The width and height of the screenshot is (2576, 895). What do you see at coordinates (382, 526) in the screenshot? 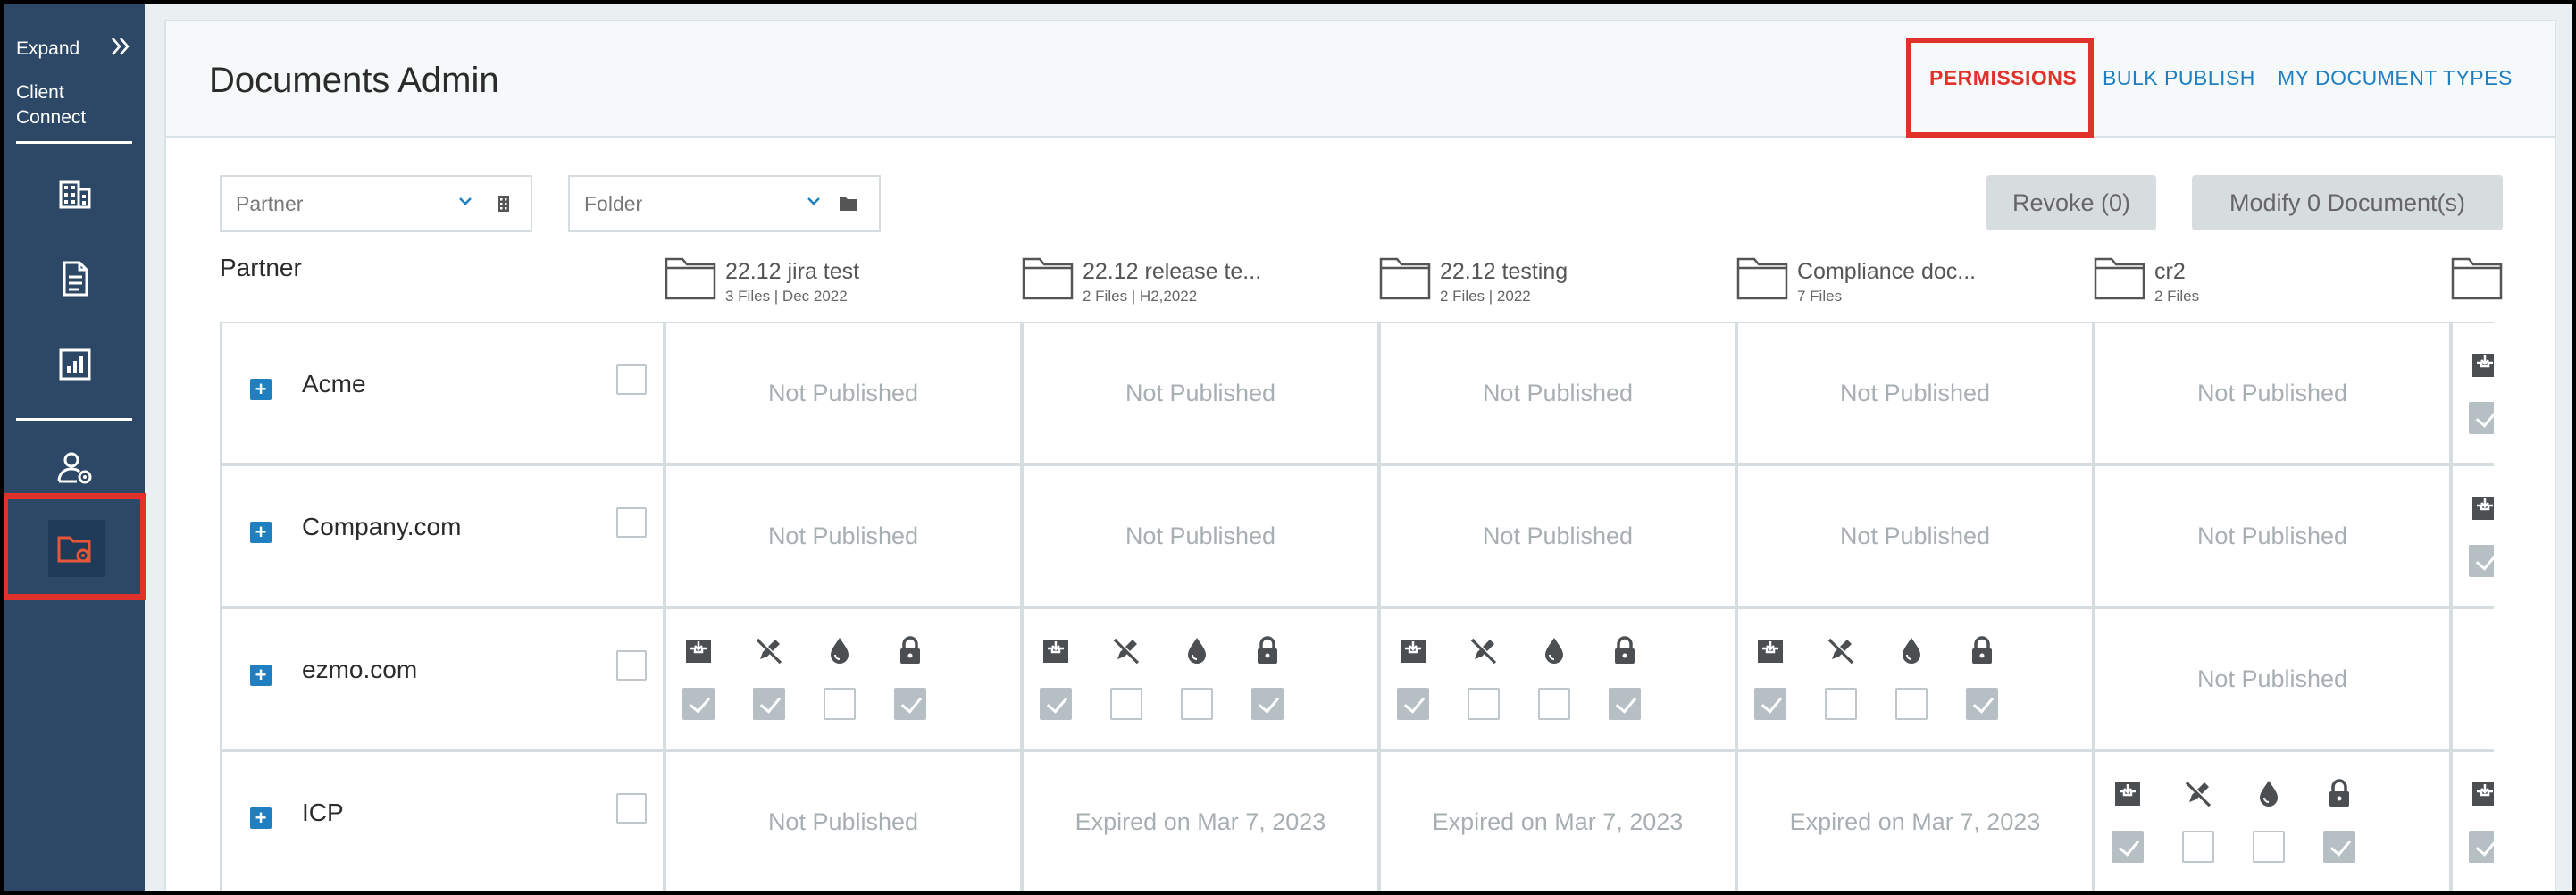
I see `partner-name: Company.com` at bounding box center [382, 526].